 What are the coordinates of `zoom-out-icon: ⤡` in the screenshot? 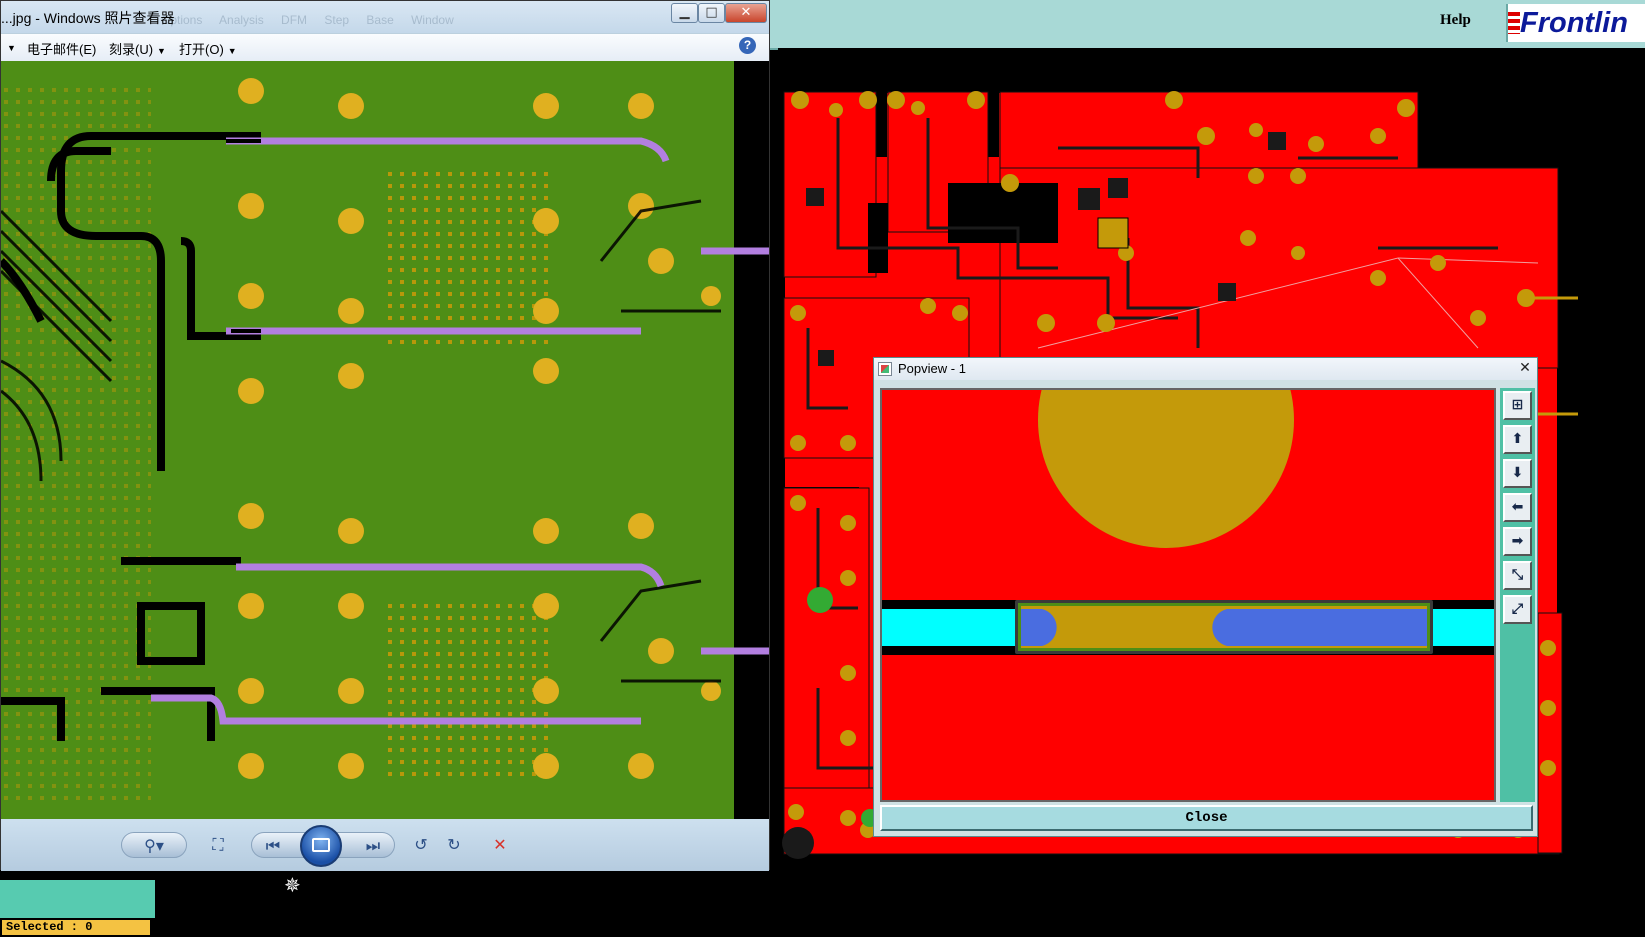 It's located at (1517, 575).